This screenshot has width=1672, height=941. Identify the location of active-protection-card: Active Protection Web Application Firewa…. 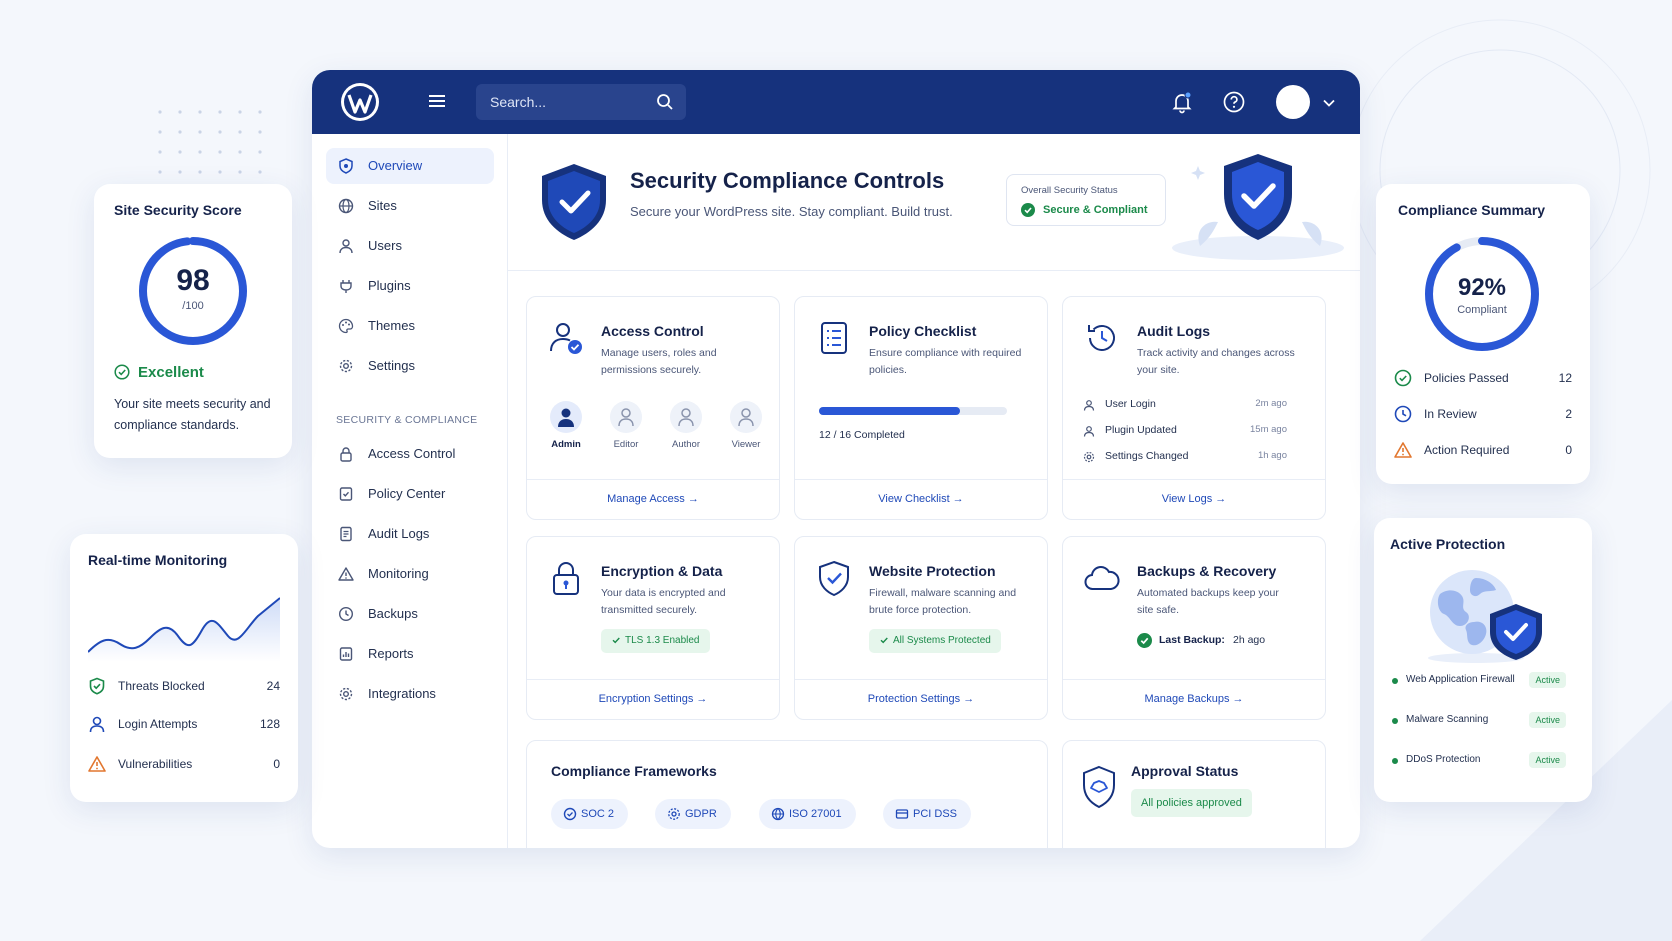
(1483, 660).